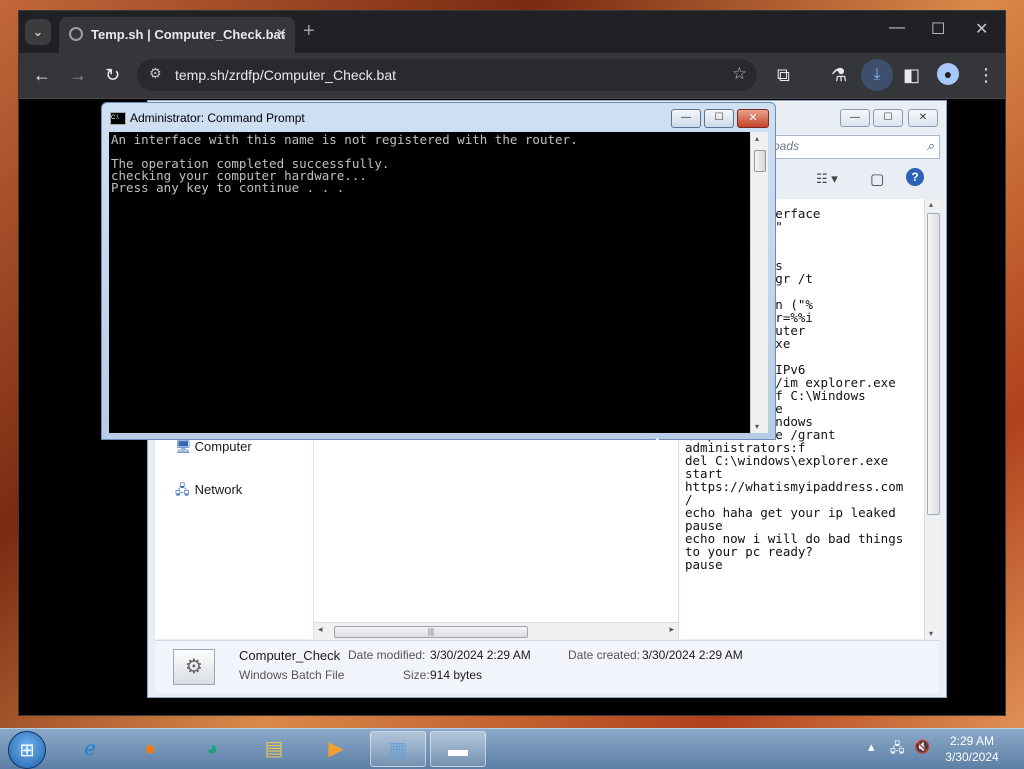 This screenshot has height=769, width=1024. Describe the element at coordinates (320, 629) in the screenshot. I see `scroll-left-icon: ◂` at that location.